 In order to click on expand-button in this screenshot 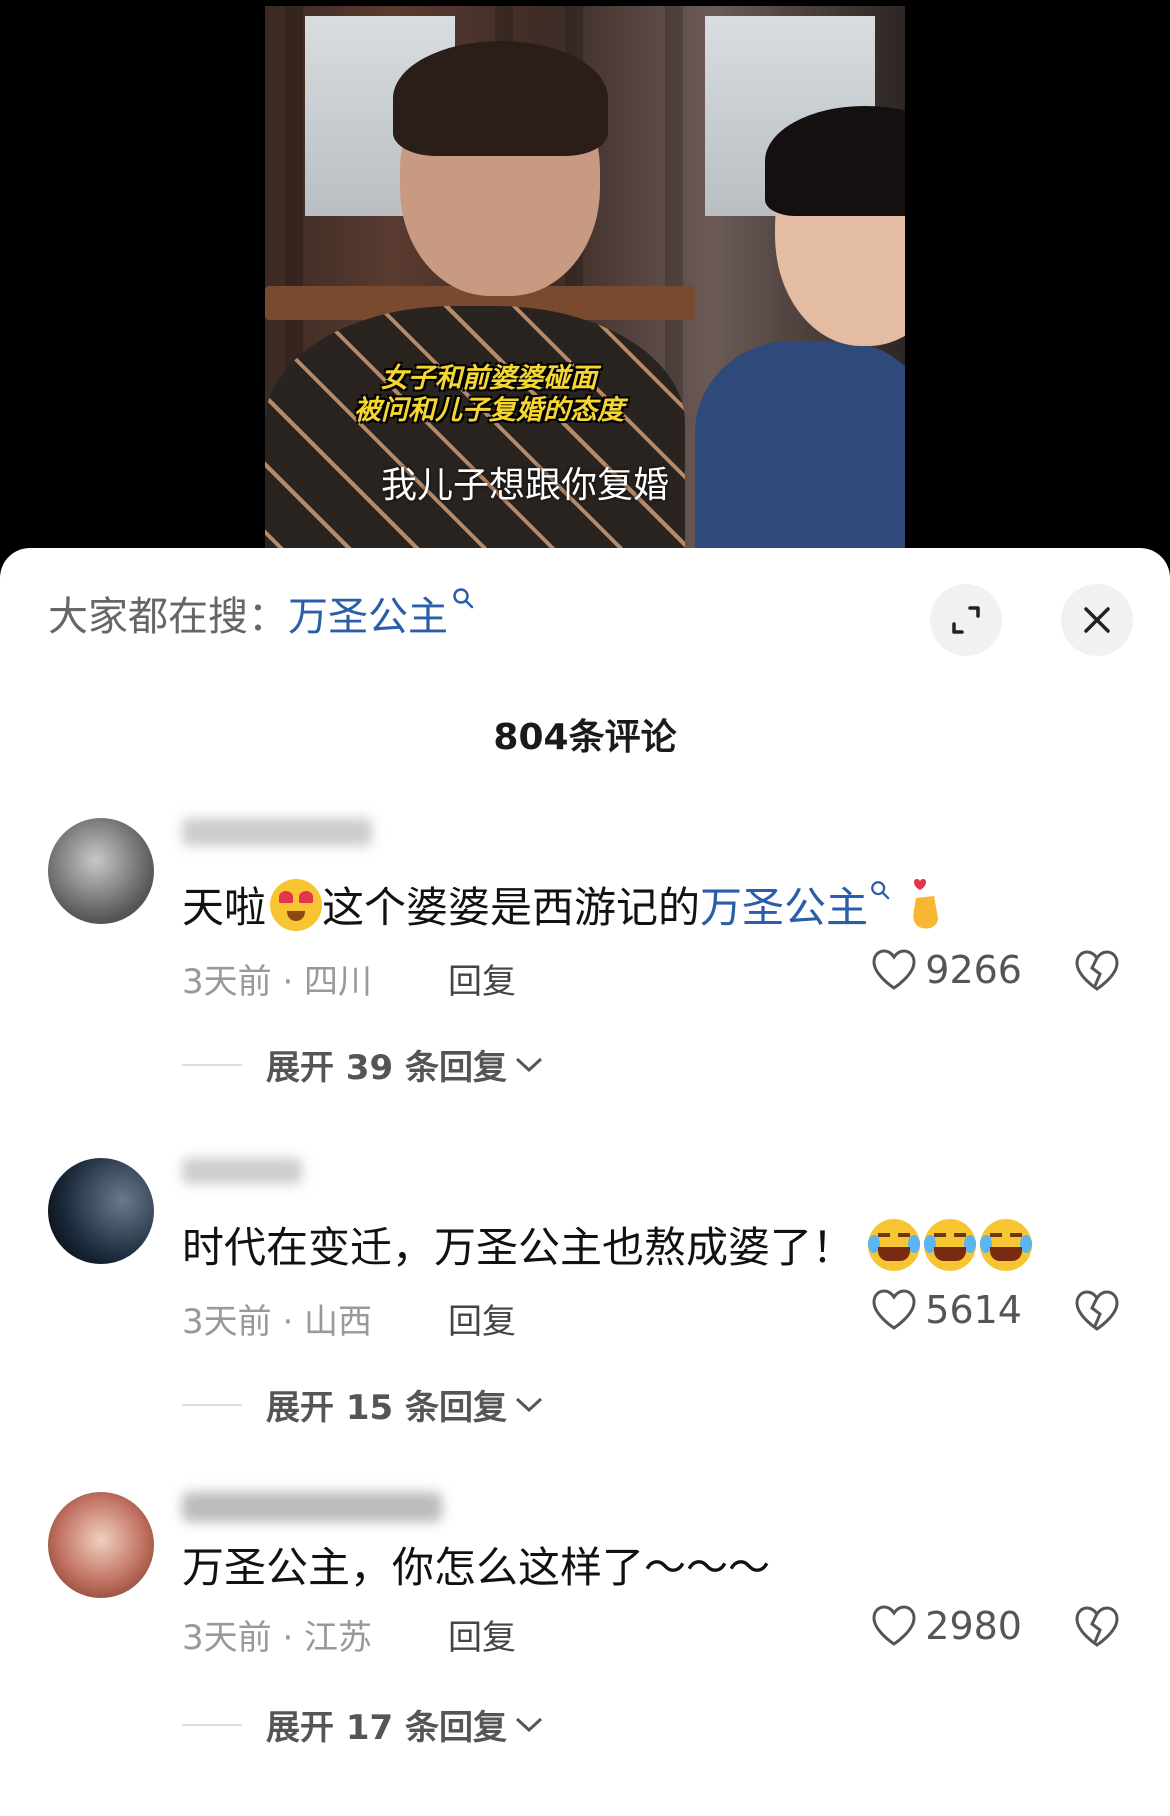, I will do `click(966, 620)`.